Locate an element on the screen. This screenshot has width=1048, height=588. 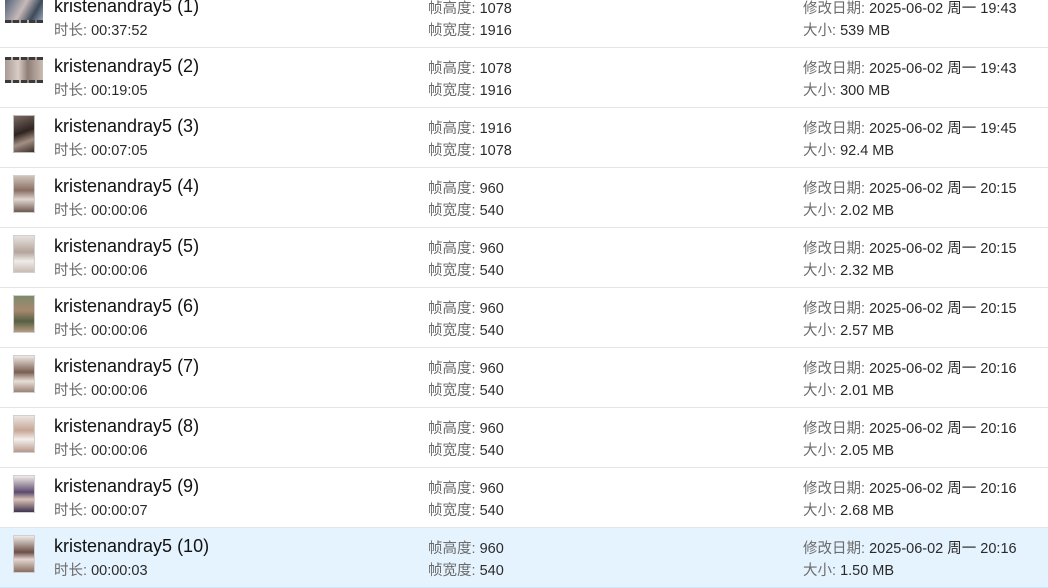
file-size-text: 大小: 1.50 MB is located at coordinates (849, 571).